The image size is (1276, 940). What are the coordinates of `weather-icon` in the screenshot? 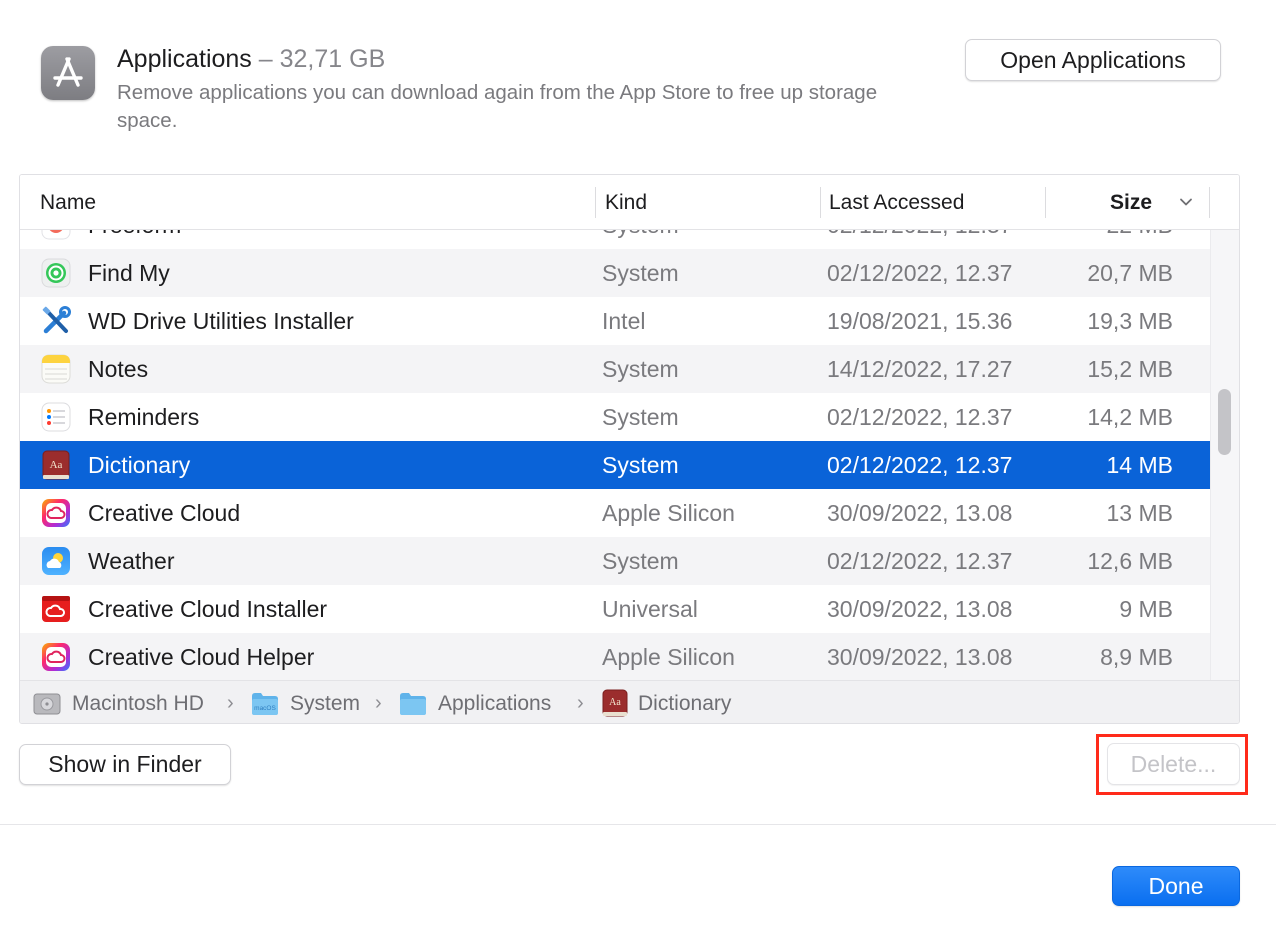 It's located at (56, 561).